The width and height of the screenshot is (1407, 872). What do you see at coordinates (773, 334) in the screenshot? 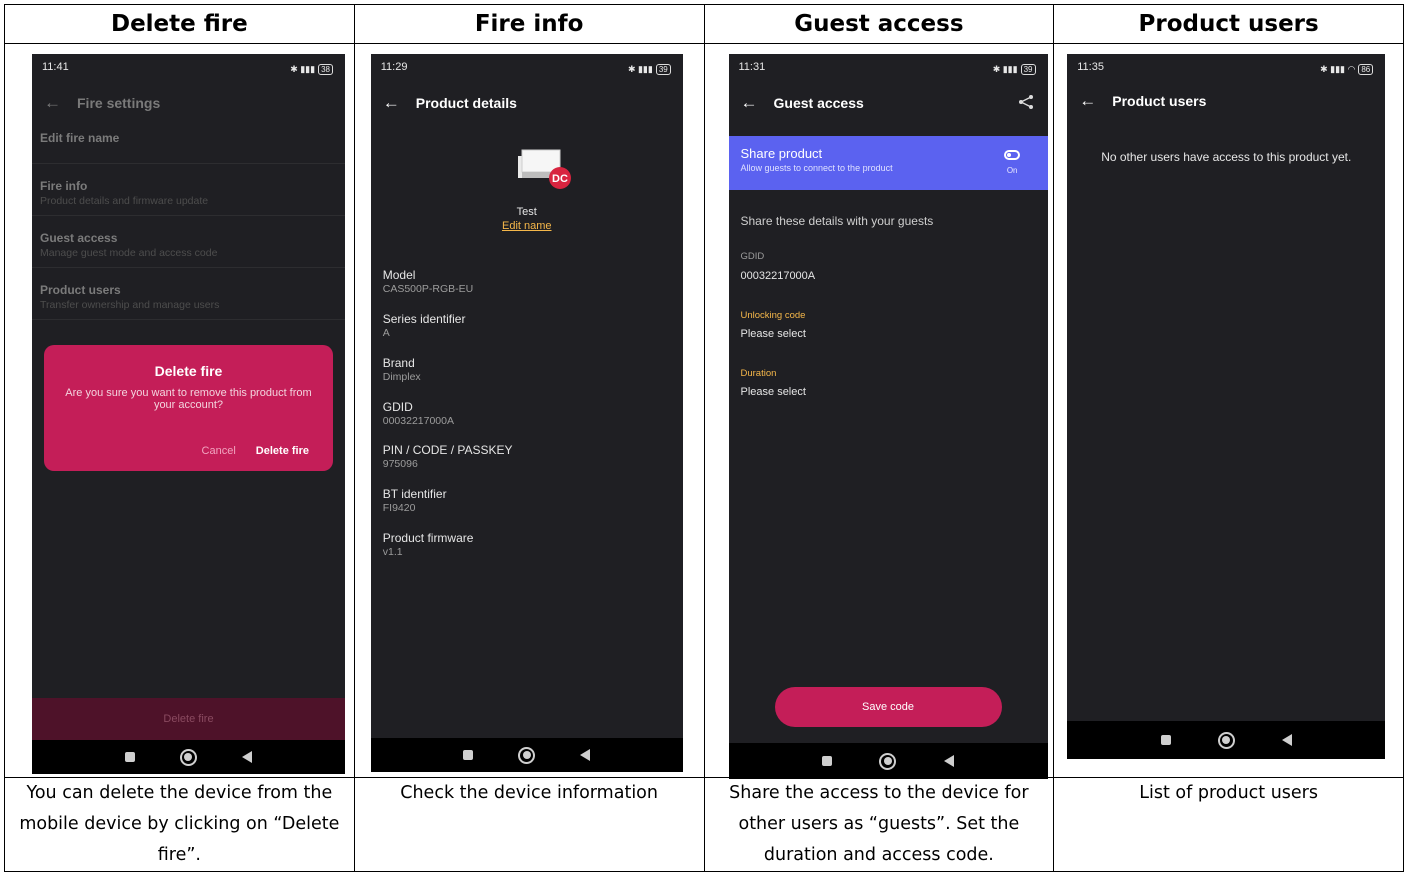
I see `unlocking-code-select: Please select` at bounding box center [773, 334].